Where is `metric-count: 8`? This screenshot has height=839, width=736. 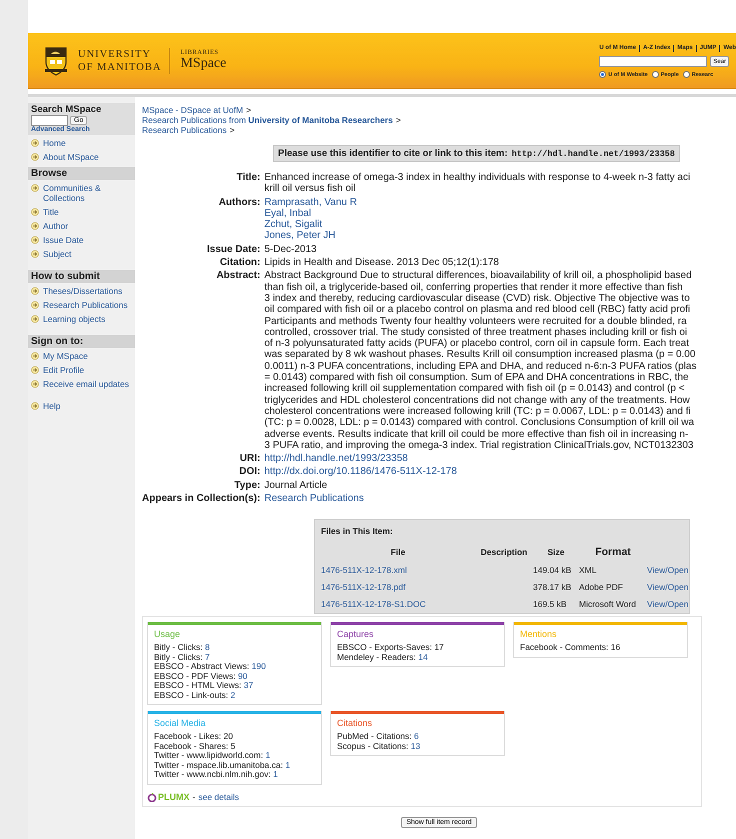
metric-count: 8 is located at coordinates (207, 647).